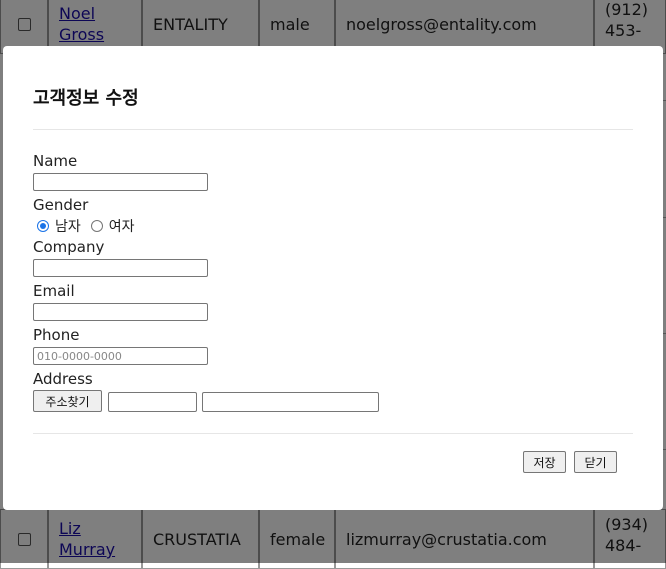 The image size is (666, 569). What do you see at coordinates (86, 98) in the screenshot?
I see `modal-title: 고객정보 수정` at bounding box center [86, 98].